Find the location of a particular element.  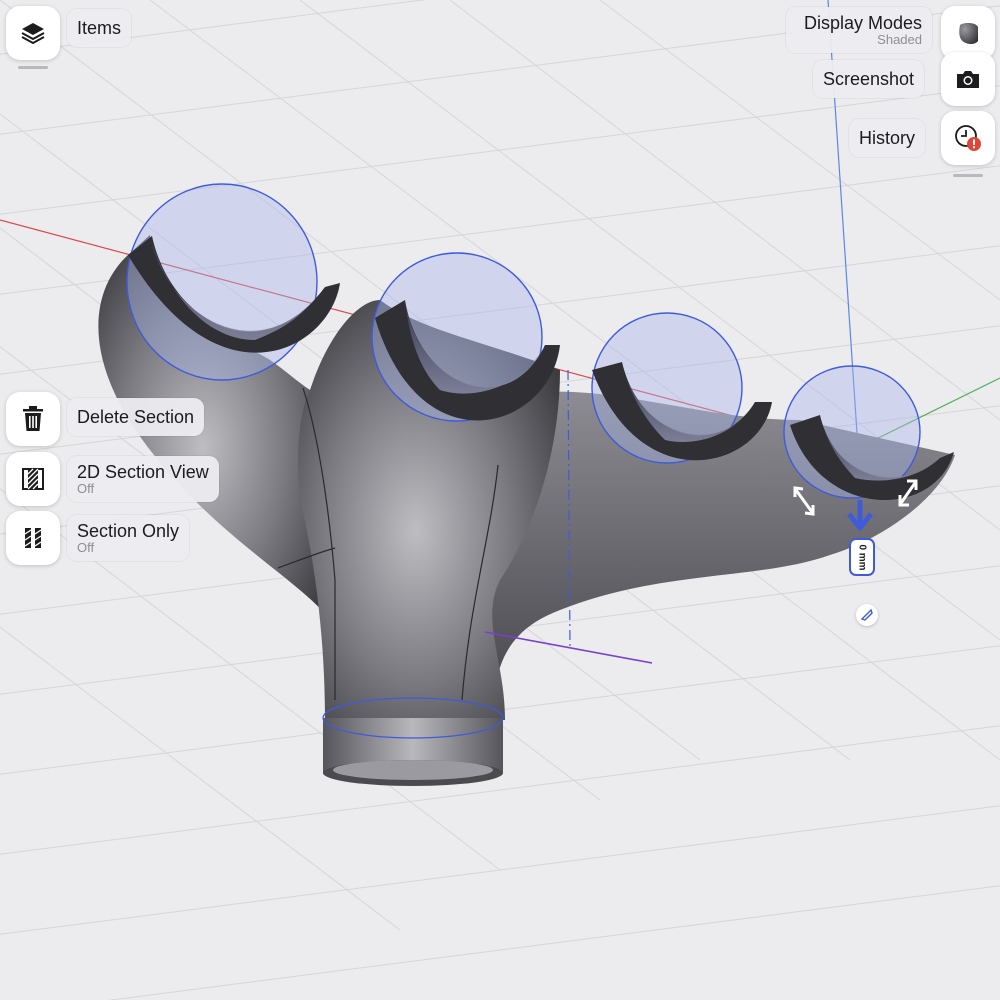

section-view-icon is located at coordinates (33, 479).